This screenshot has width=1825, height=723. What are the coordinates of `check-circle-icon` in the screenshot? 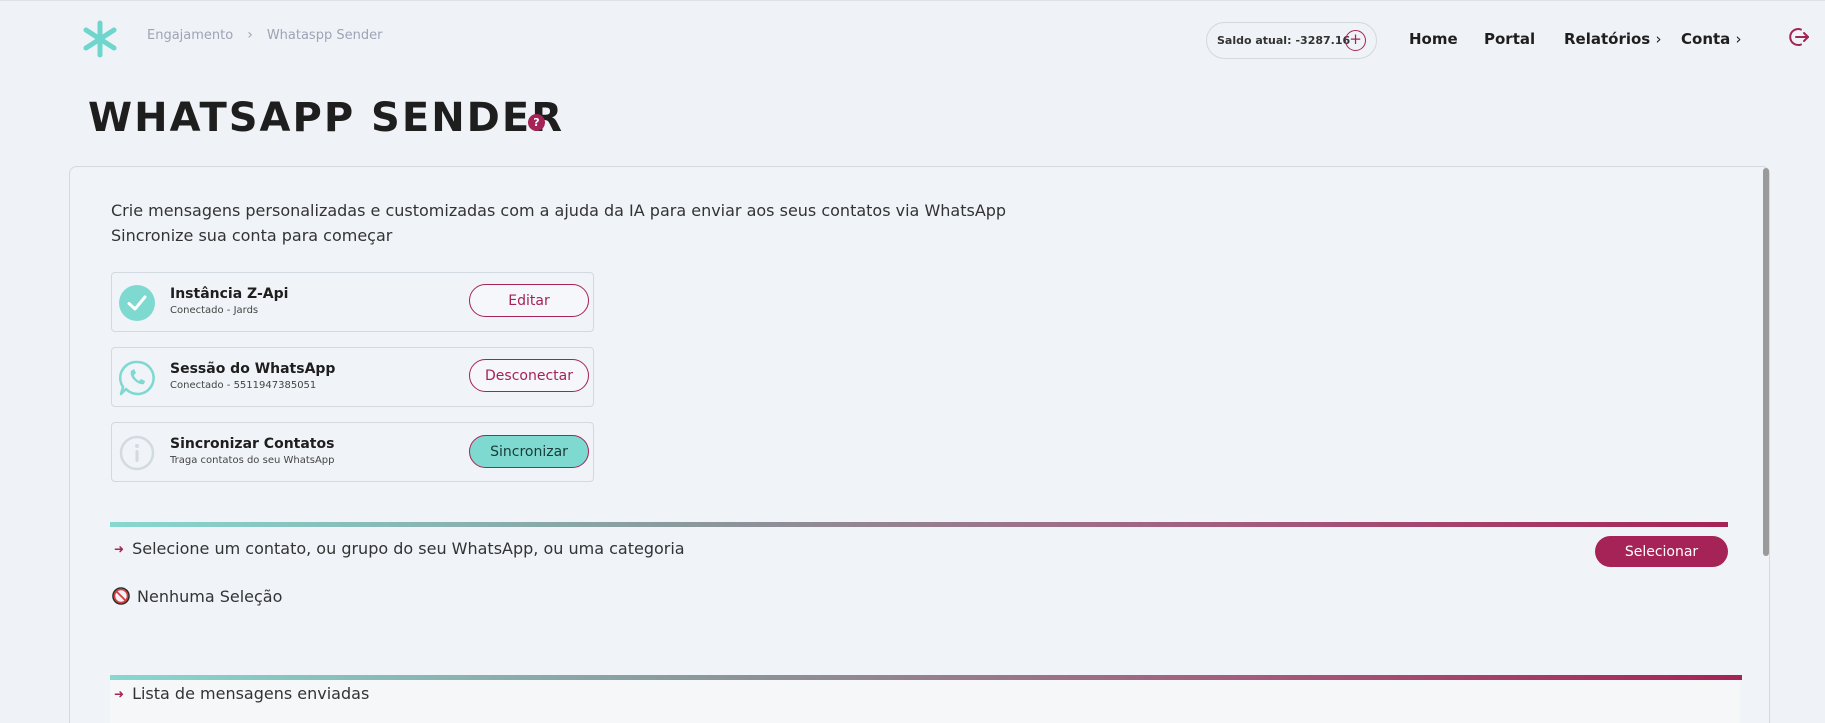 It's located at (137, 303).